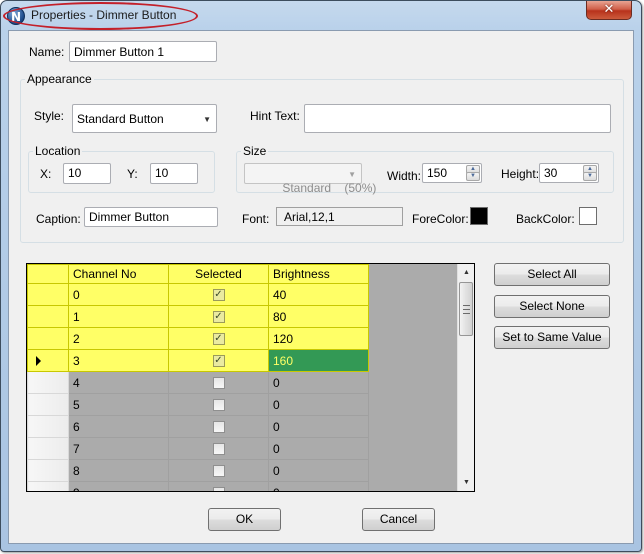  I want to click on cell-channel: 0, so click(118, 294).